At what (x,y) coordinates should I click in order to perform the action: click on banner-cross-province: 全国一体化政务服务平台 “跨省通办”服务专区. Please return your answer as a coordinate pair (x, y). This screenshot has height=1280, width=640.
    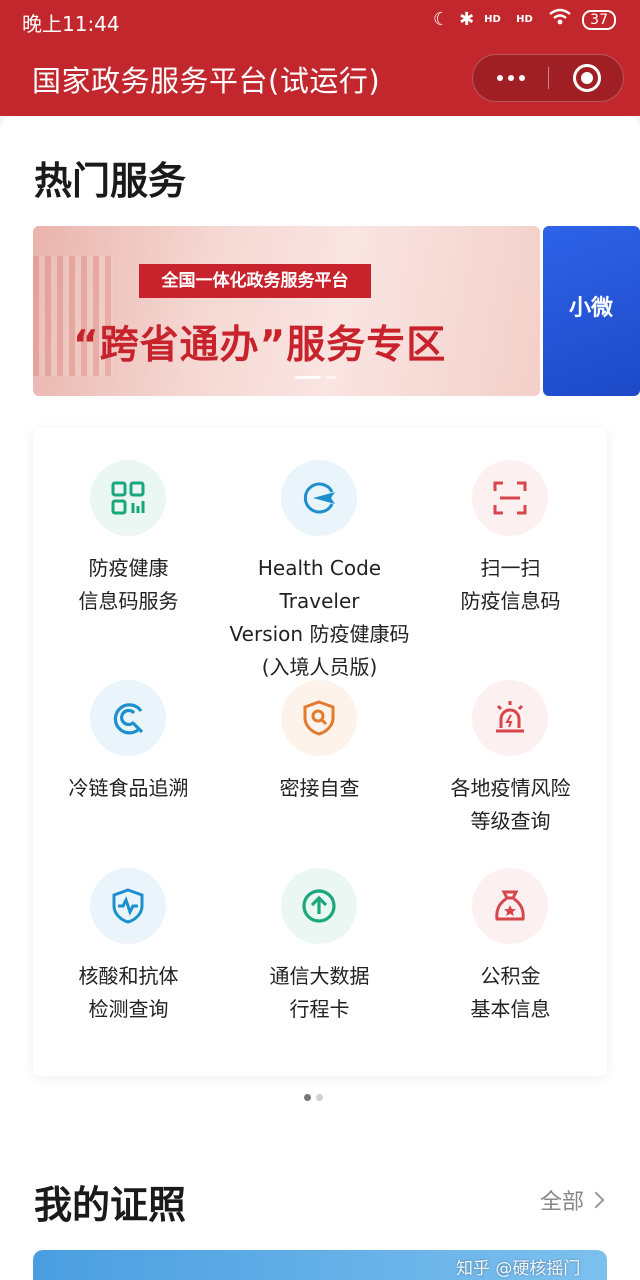
    Looking at the image, I should click on (286, 311).